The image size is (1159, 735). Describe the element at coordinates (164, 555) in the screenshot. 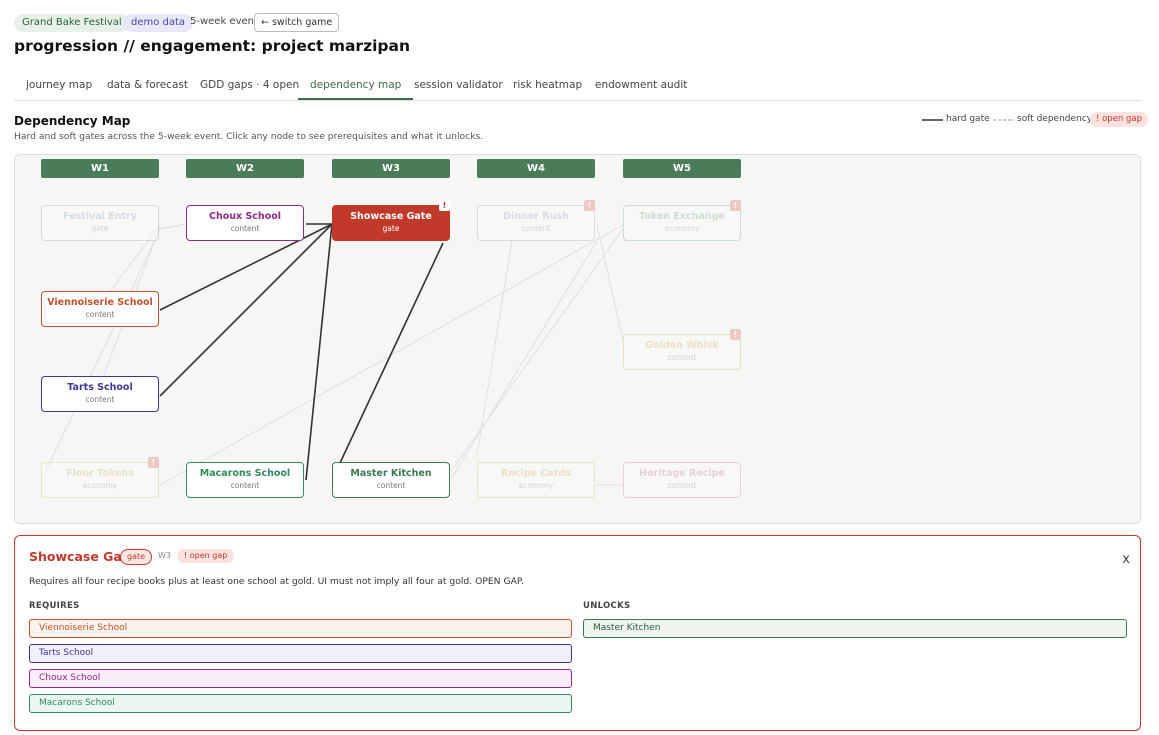

I see `detail-week: W3` at that location.